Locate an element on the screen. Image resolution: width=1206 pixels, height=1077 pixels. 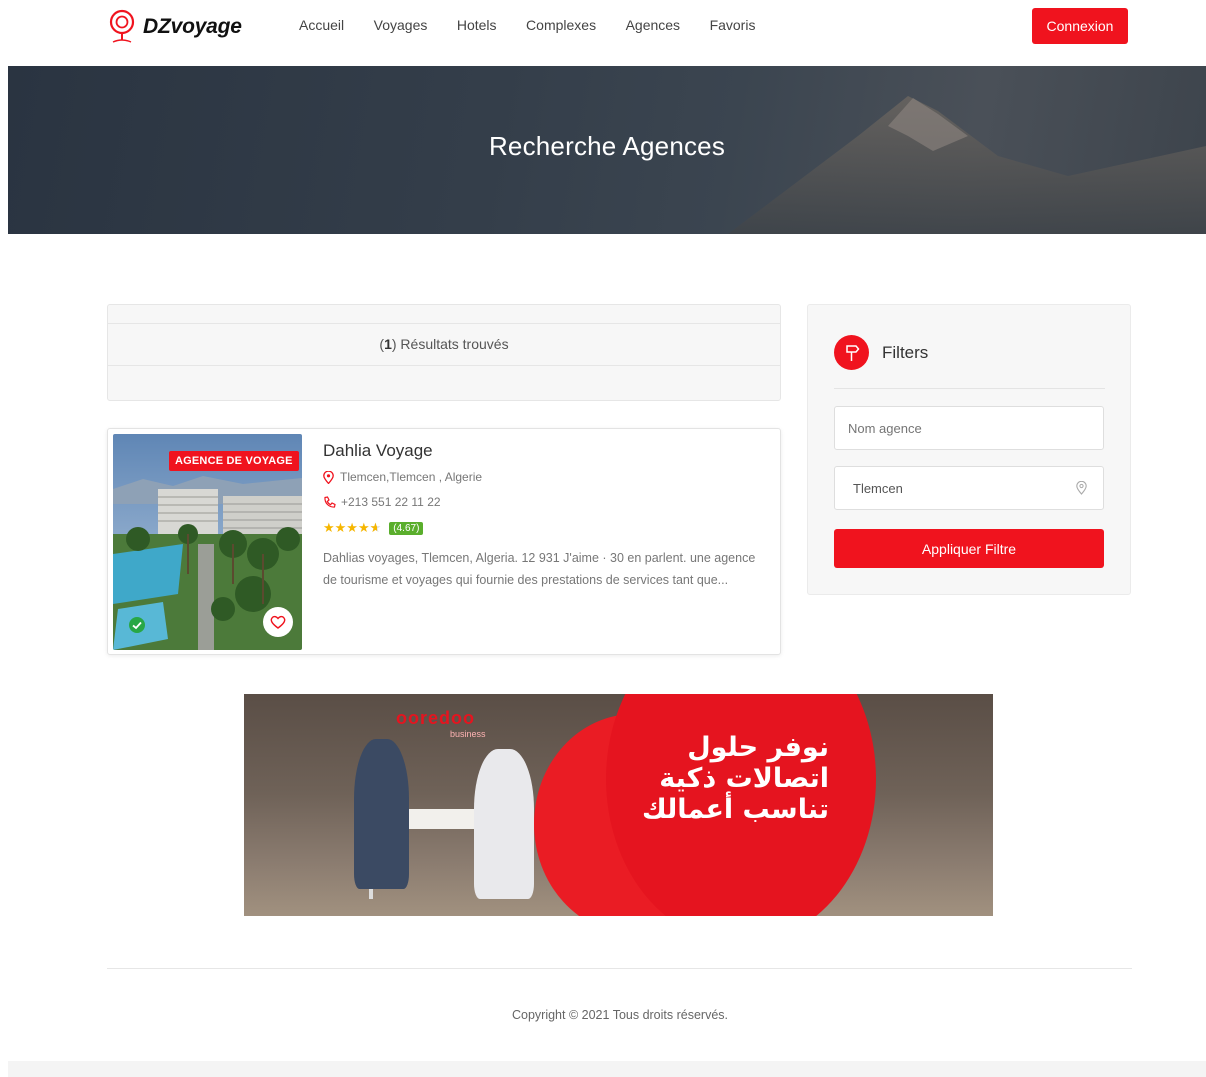
apply-filter-button: Appliquer Filtre is located at coordinates (969, 548).